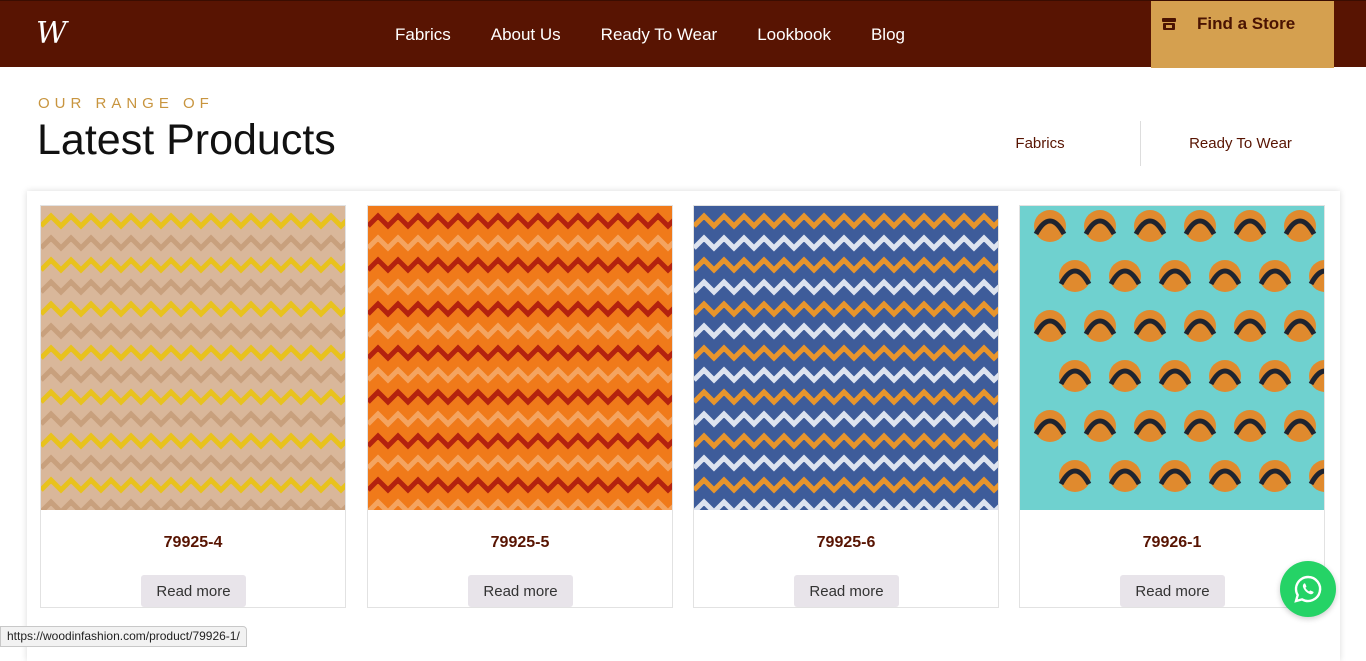 This screenshot has height=661, width=1366. I want to click on product-card: 79925-6 Read more, so click(854, 406).